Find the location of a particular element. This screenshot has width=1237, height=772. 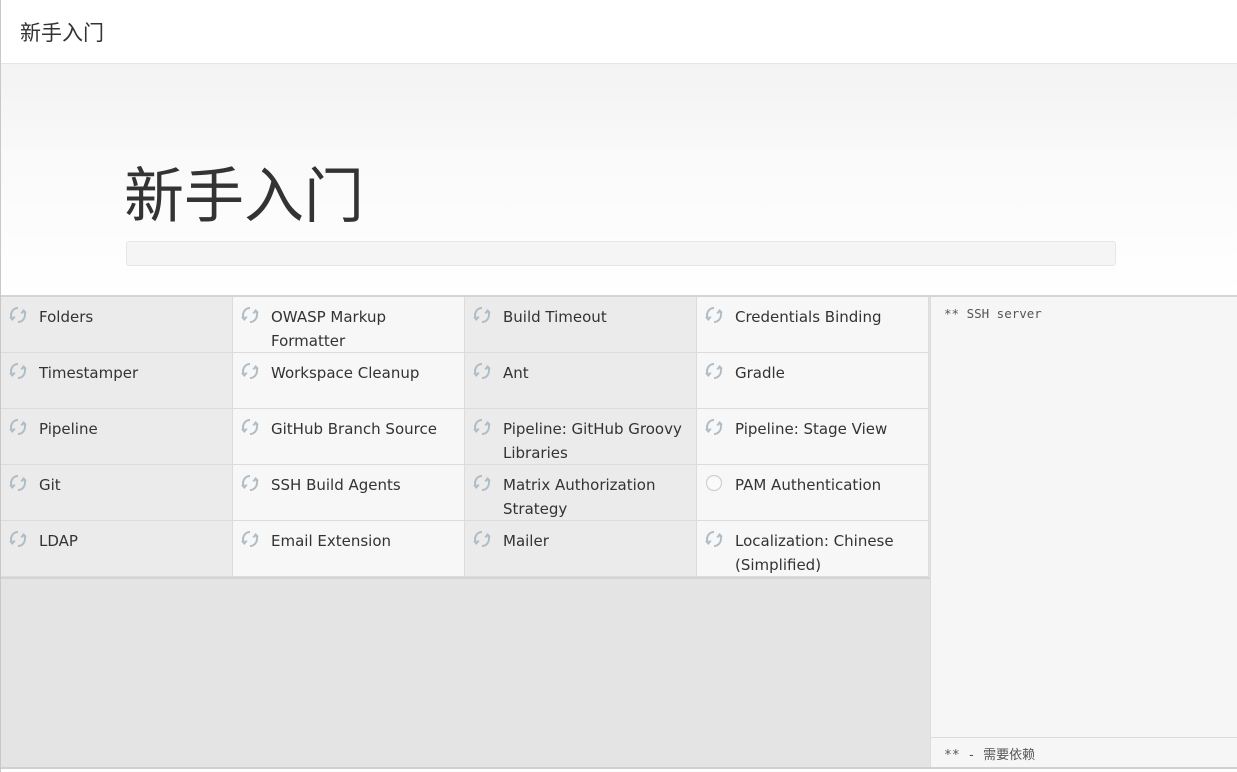

circle-icon is located at coordinates (714, 483).